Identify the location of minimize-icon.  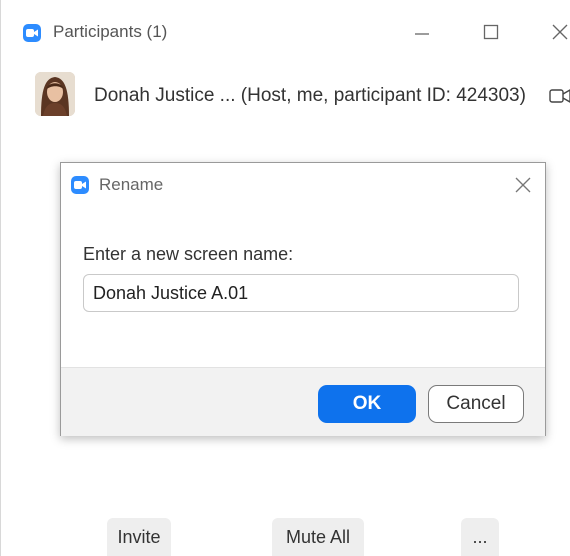
(422, 34).